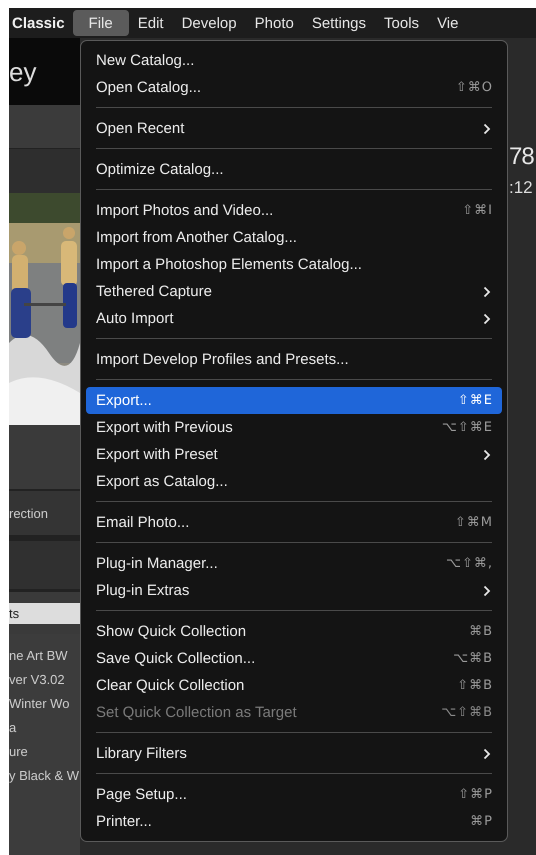 This screenshot has width=536, height=855. Describe the element at coordinates (294, 210) in the screenshot. I see `menu-item: Import Photos and Video... ⇧⌘I` at that location.